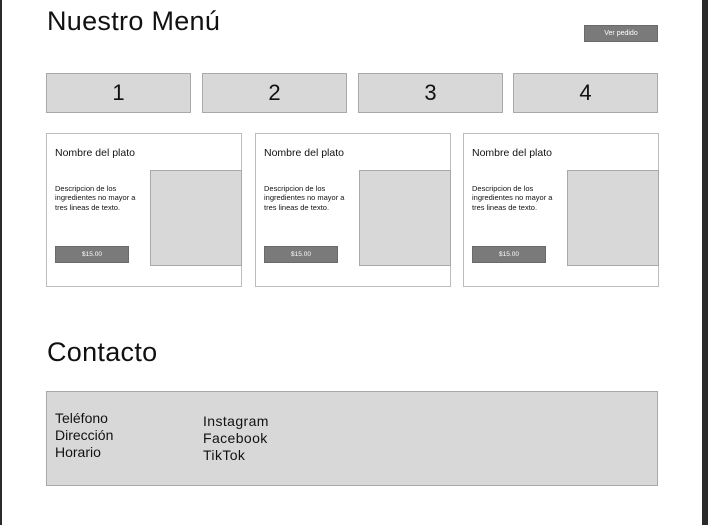 The image size is (708, 525). I want to click on contact-address: Dirección, so click(84, 435).